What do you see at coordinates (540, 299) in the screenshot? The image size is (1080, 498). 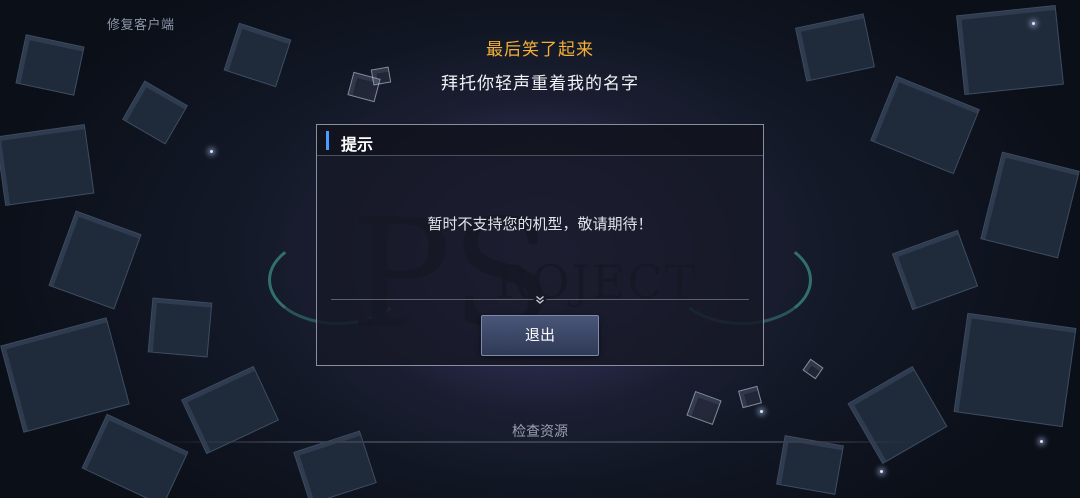 I see `chevron-down-icon` at bounding box center [540, 299].